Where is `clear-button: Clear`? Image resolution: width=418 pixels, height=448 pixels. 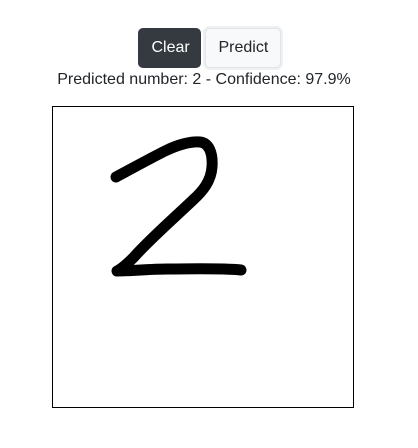 clear-button: Clear is located at coordinates (169, 48).